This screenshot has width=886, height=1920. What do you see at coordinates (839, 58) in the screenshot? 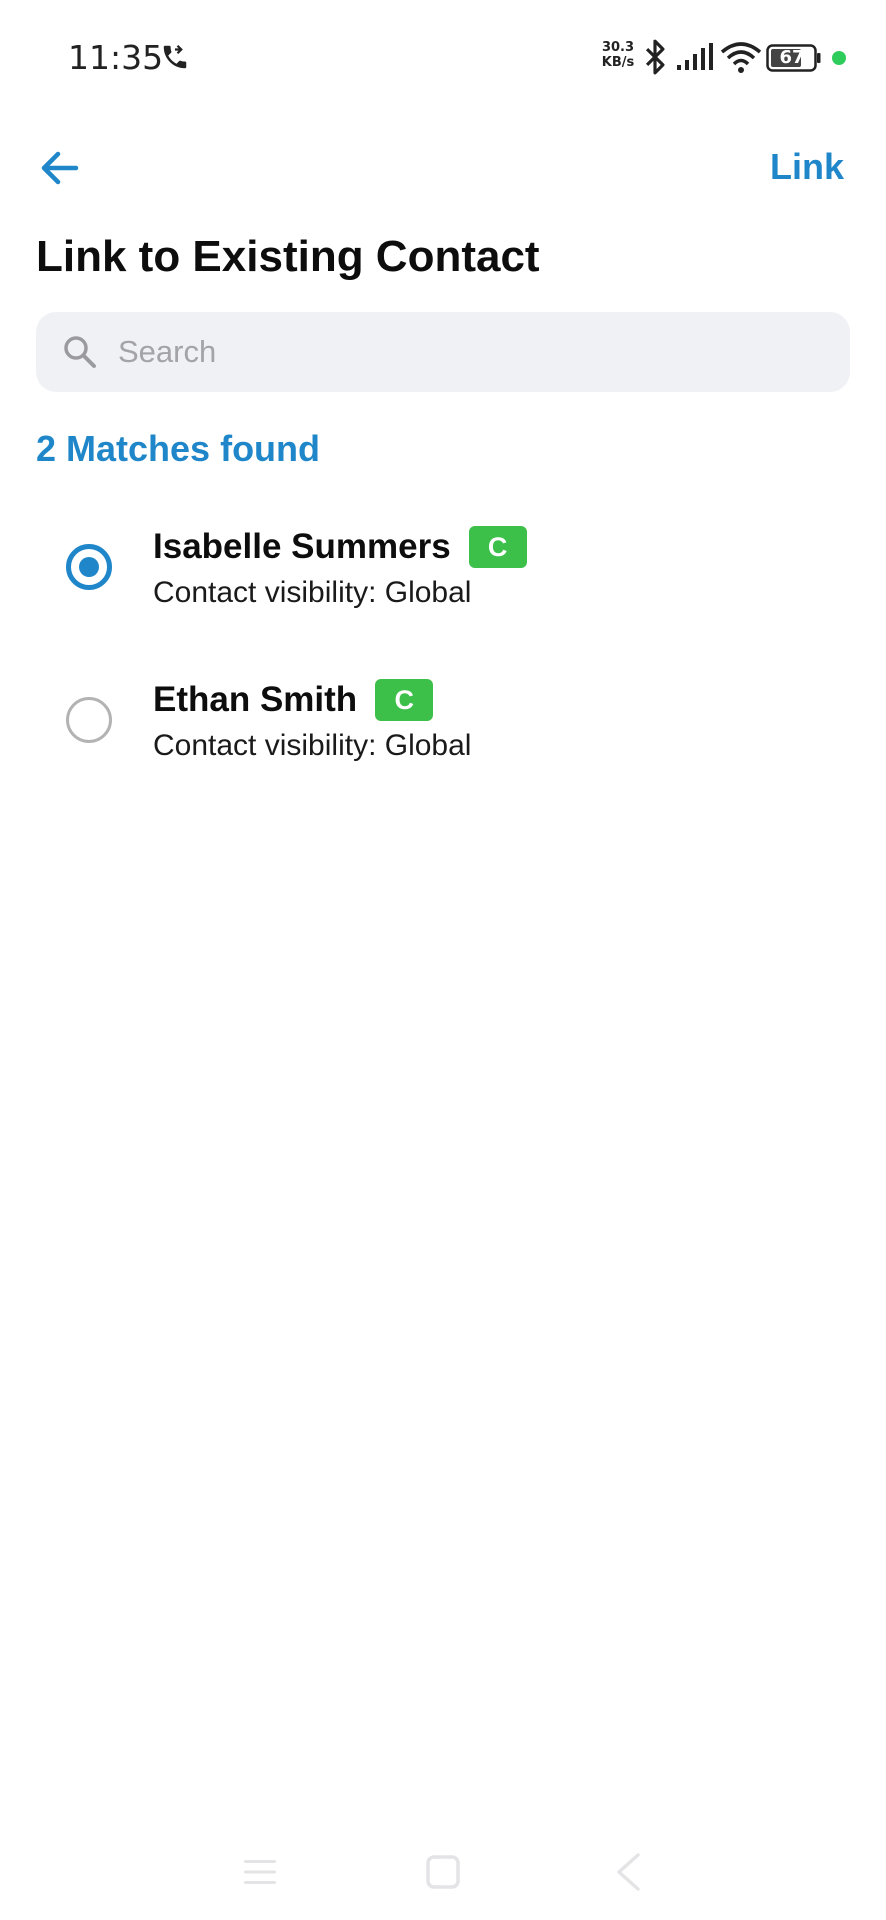
I see `status-dot` at bounding box center [839, 58].